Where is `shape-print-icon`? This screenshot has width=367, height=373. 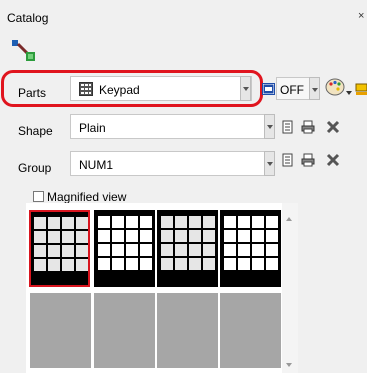 shape-print-icon is located at coordinates (308, 127).